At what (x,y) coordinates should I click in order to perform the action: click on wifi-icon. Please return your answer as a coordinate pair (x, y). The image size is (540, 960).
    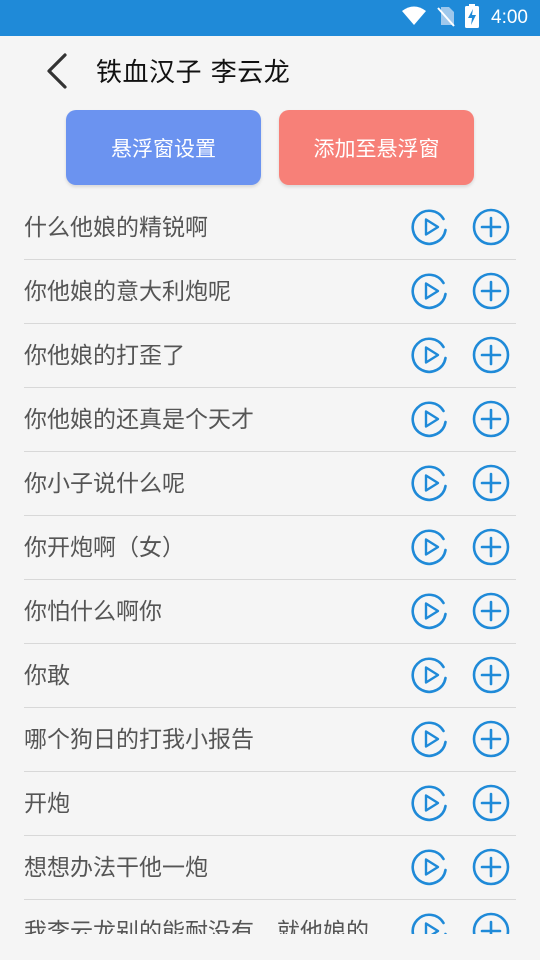
    Looking at the image, I should click on (414, 18).